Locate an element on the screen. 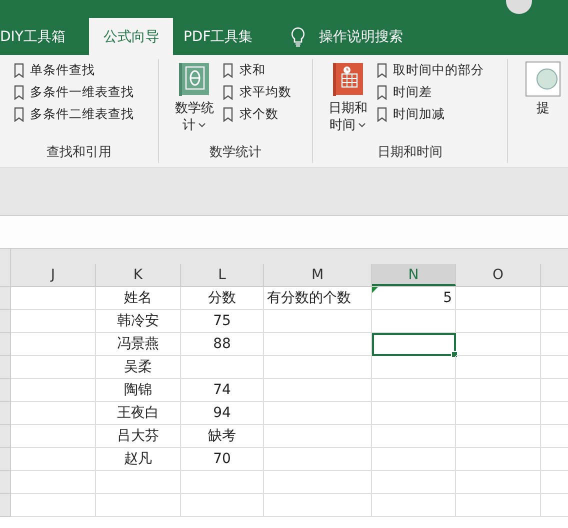 This screenshot has width=568, height=528. table-cell: 韩冷安 is located at coordinates (138, 321).